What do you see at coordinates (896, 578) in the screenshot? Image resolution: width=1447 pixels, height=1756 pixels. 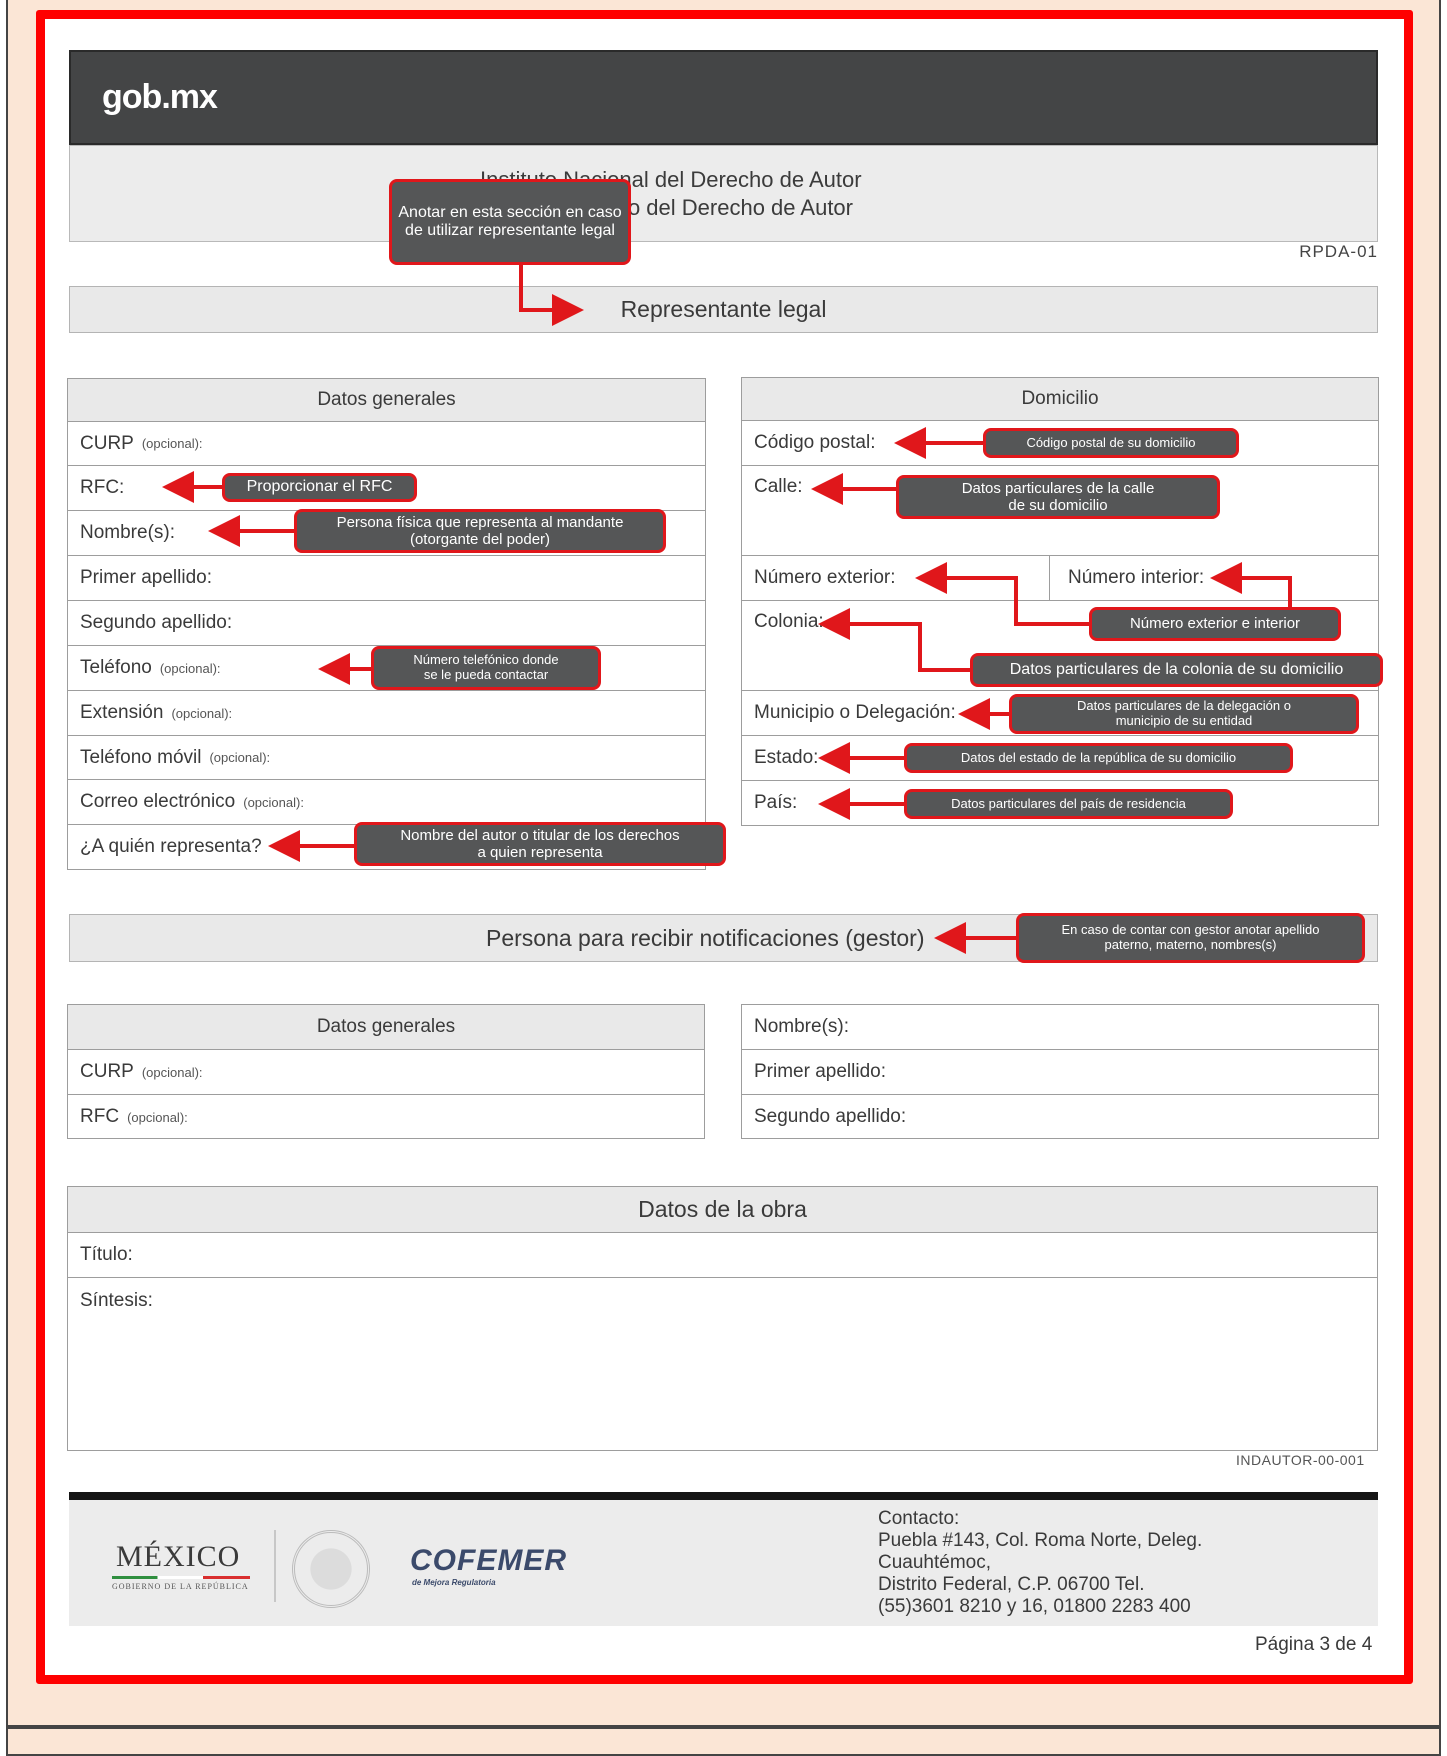 I see `numero-exterior-cell: Número exterior:` at bounding box center [896, 578].